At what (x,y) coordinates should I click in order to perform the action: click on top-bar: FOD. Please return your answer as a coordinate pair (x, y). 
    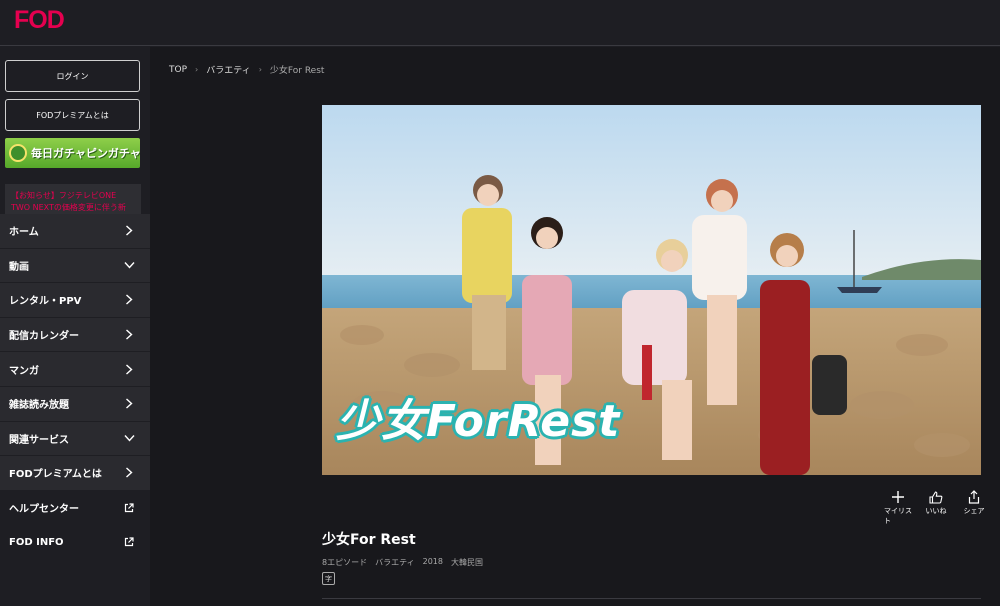
    Looking at the image, I should click on (500, 23).